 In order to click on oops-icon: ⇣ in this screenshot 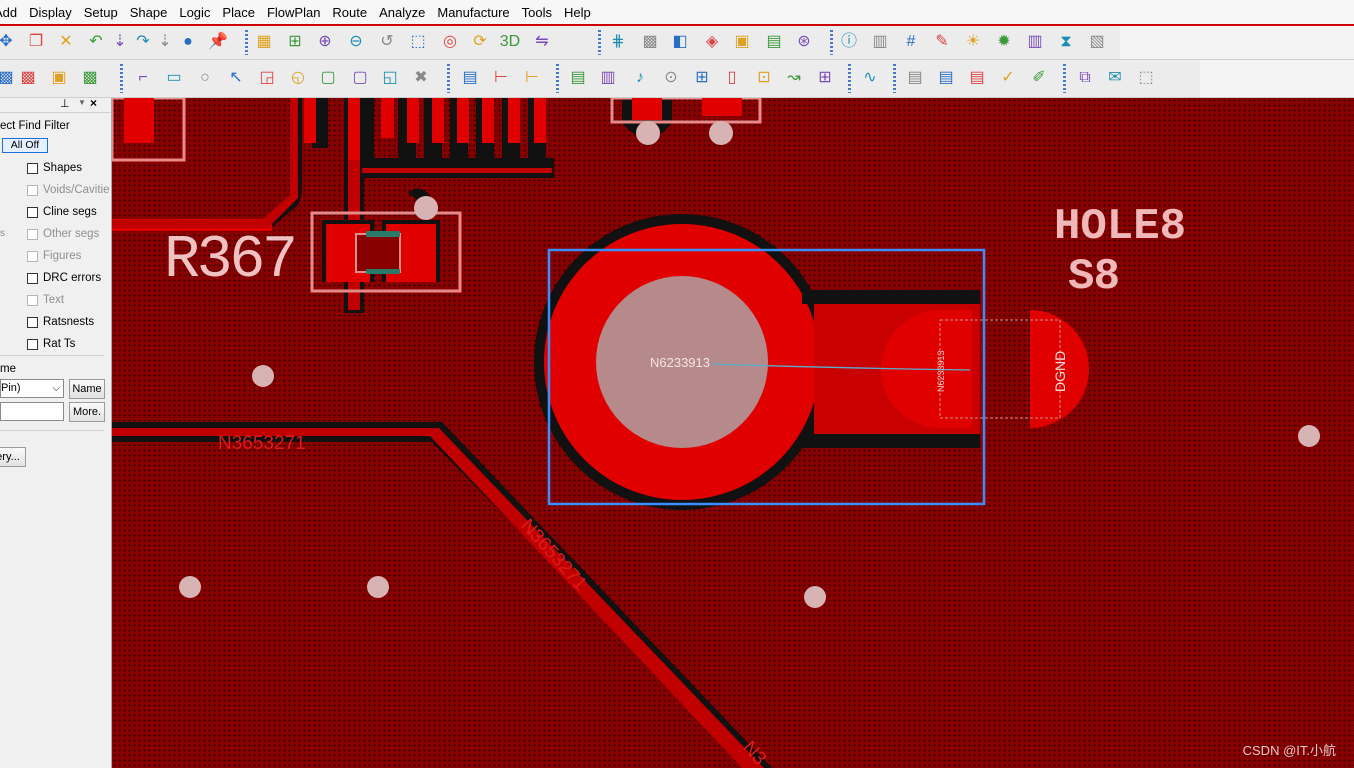, I will do `click(165, 42)`.